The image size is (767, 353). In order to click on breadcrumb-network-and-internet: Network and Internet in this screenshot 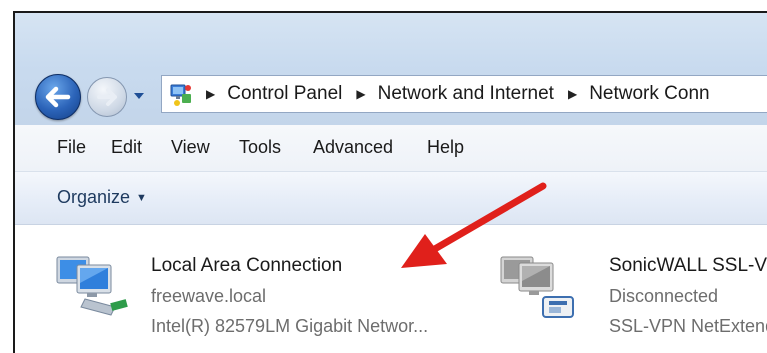, I will do `click(466, 94)`.